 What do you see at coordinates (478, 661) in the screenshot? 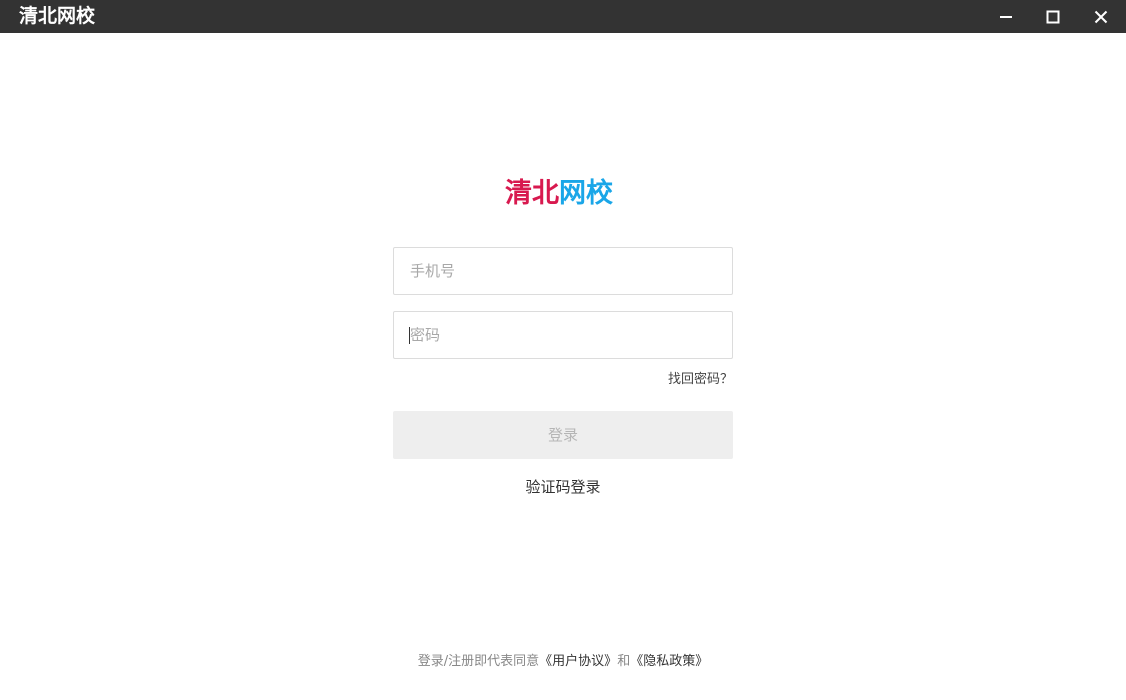
I see `agreement-prefix: 登录/注册即代表同意` at bounding box center [478, 661].